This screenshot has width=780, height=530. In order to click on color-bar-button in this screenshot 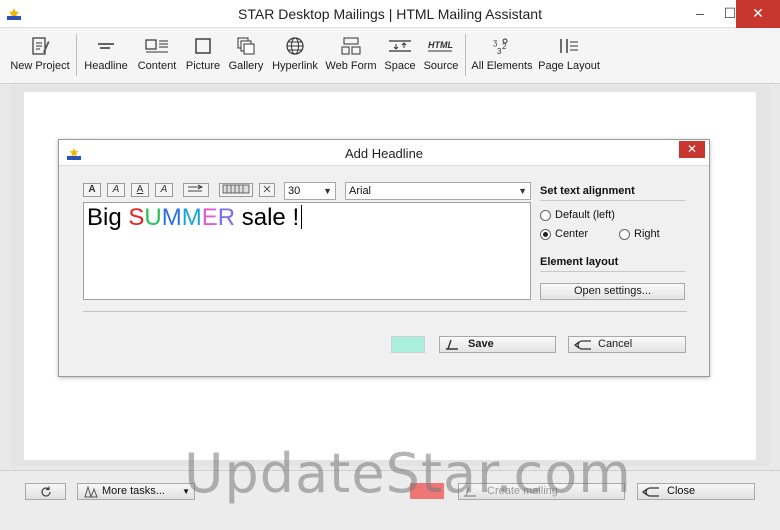, I will do `click(236, 190)`.